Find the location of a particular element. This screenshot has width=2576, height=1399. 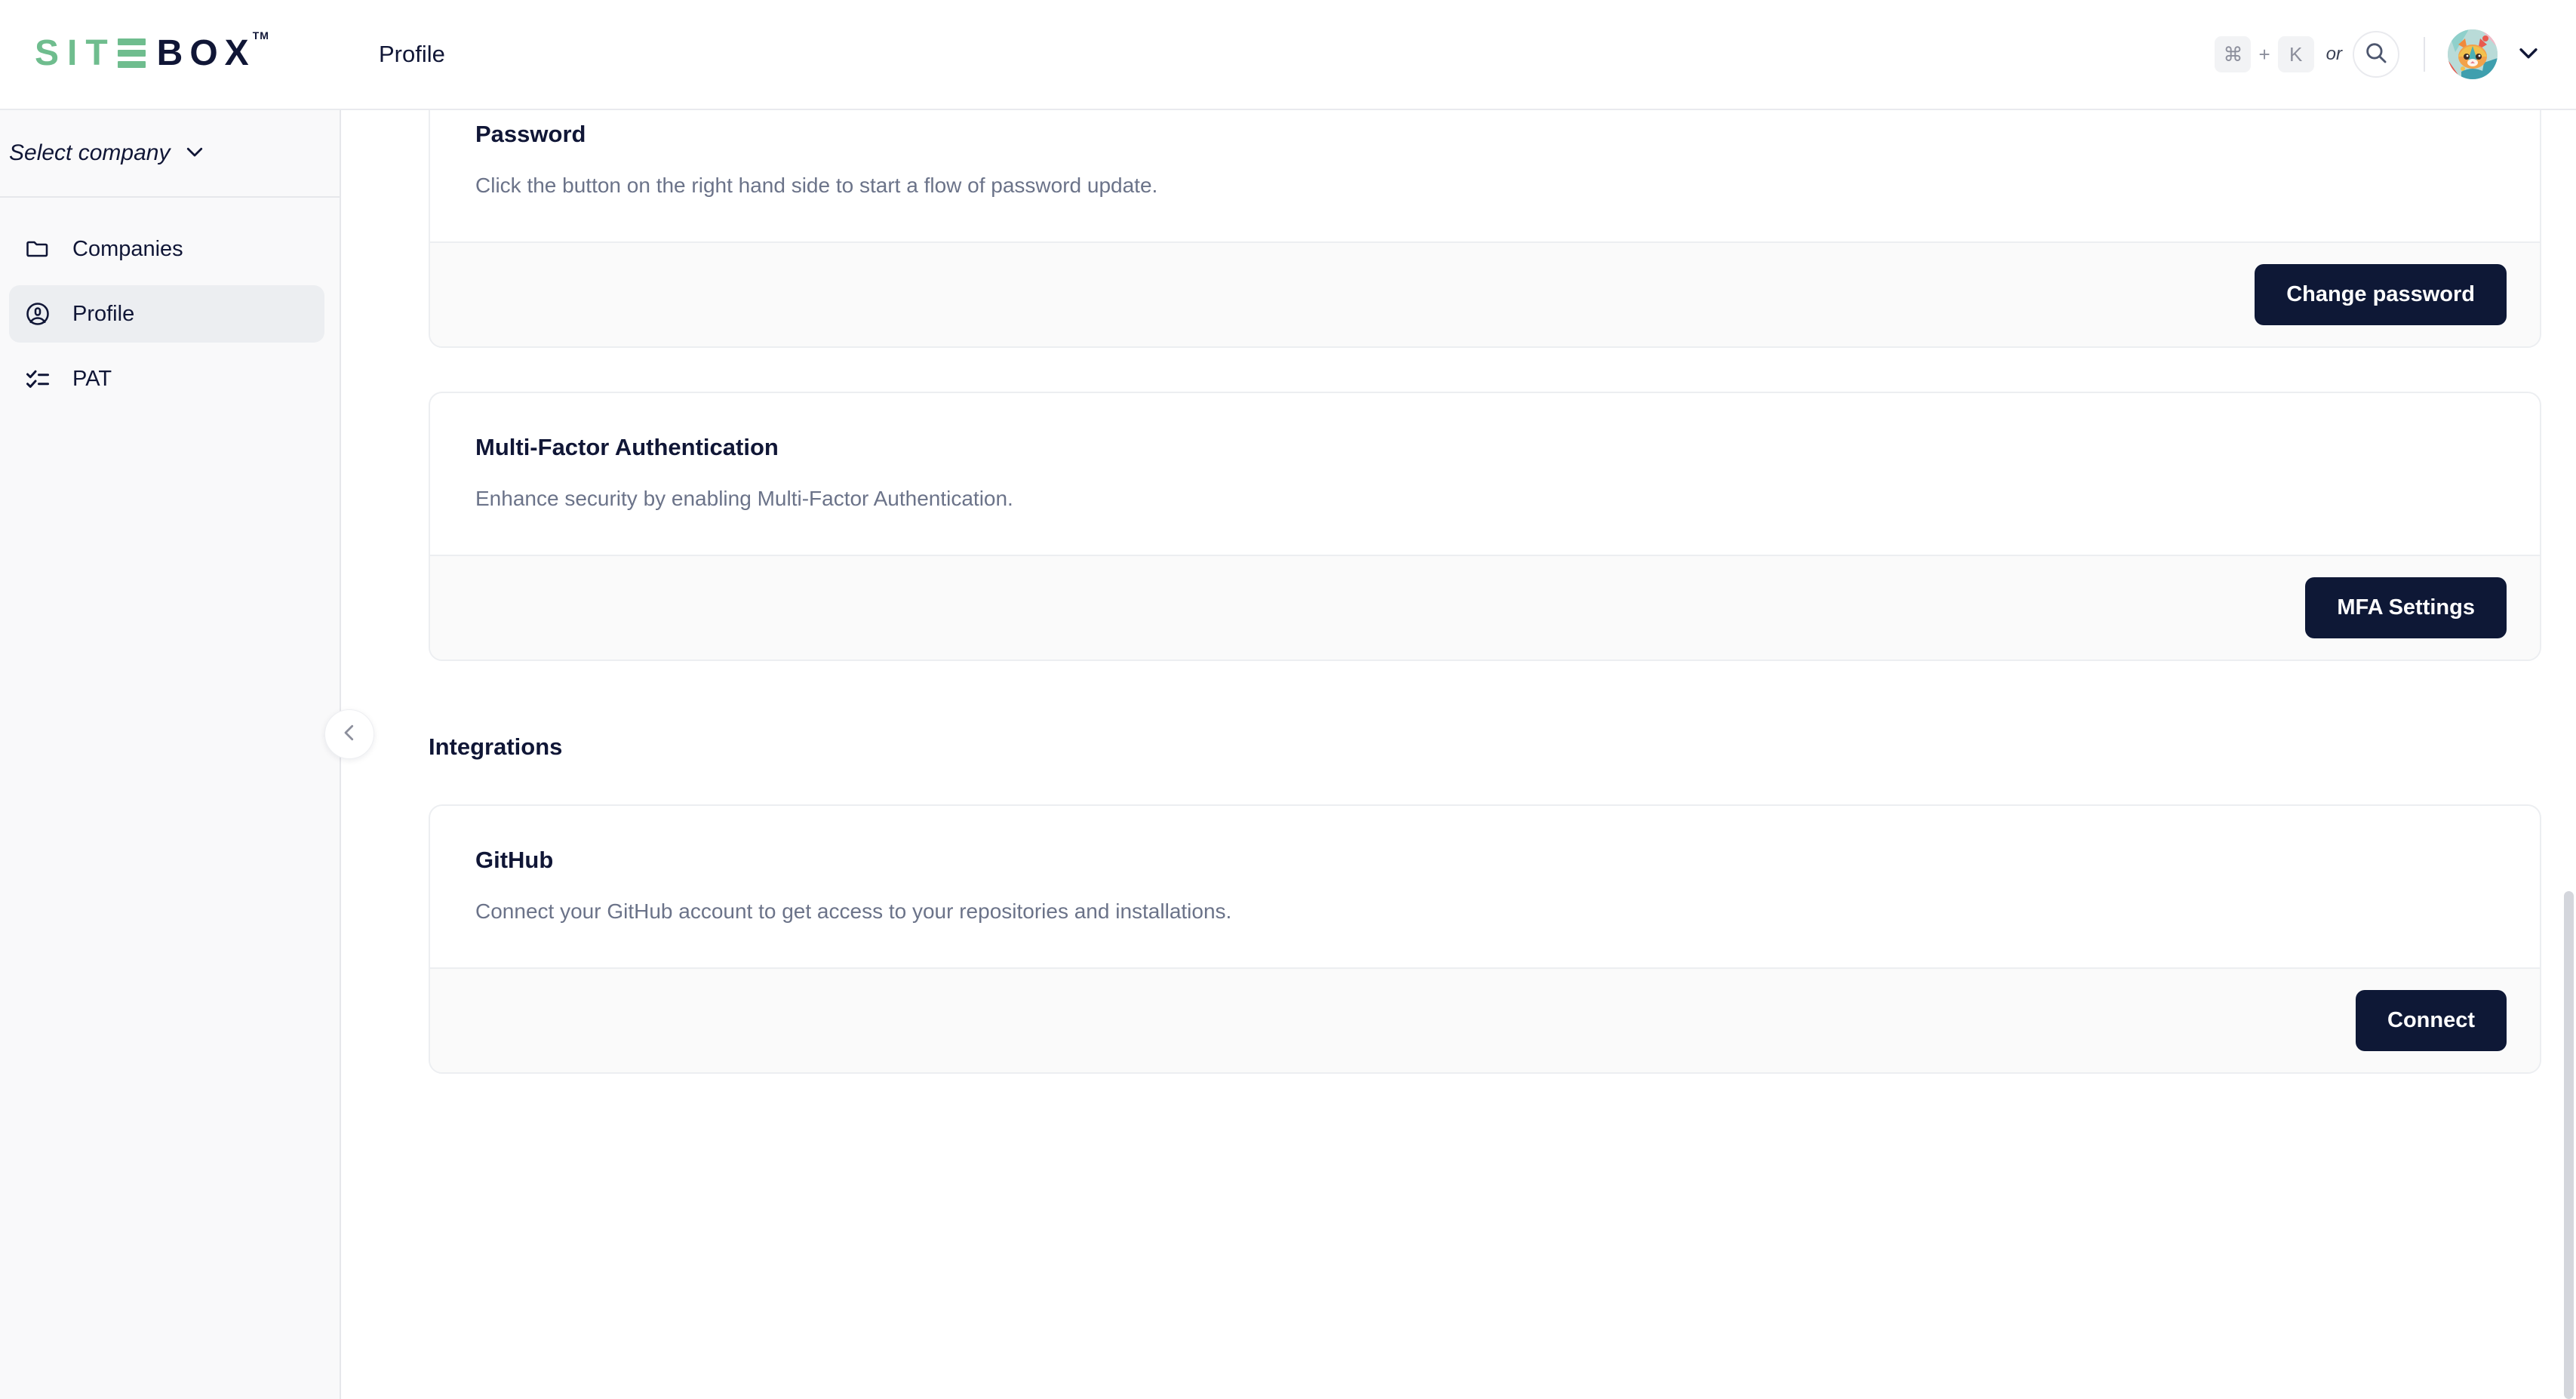

cmd-key-badge: ⌘ is located at coordinates (2233, 54).